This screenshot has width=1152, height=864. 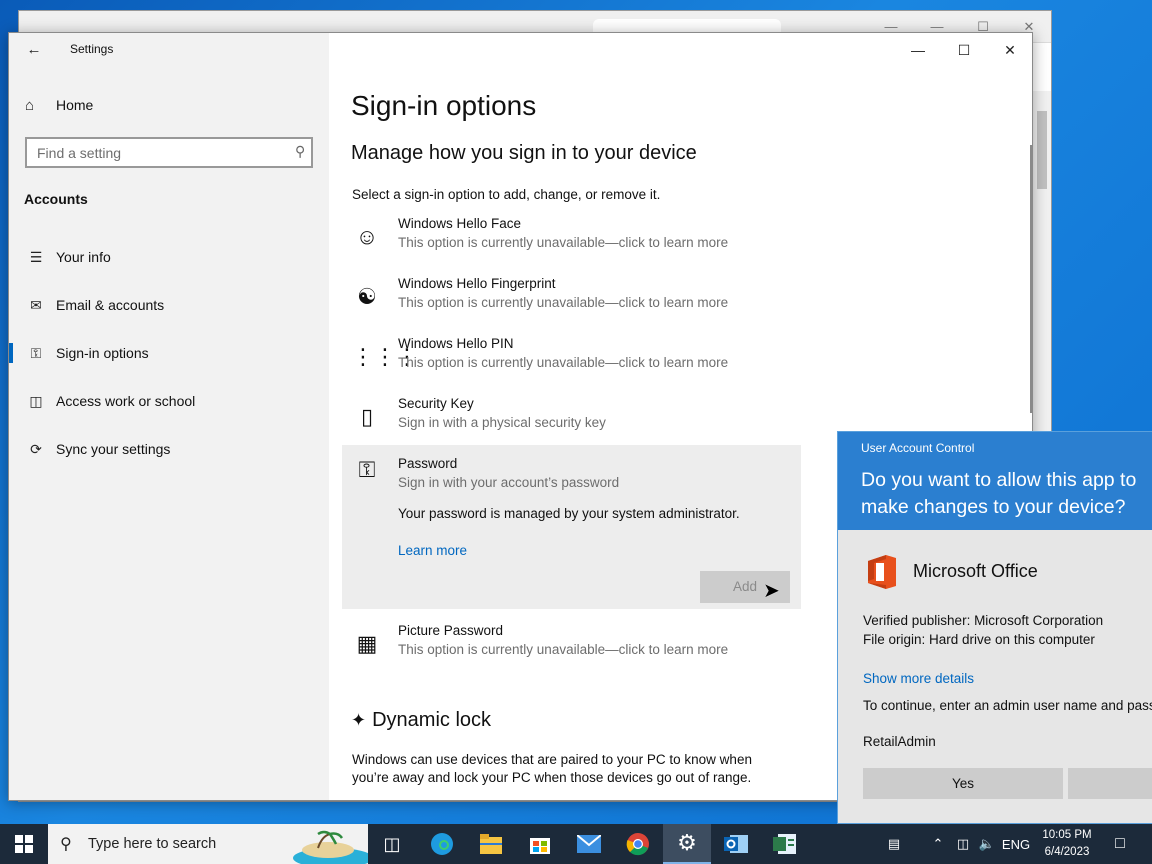 I want to click on back-arrow-icon: ←, so click(x=34, y=50).